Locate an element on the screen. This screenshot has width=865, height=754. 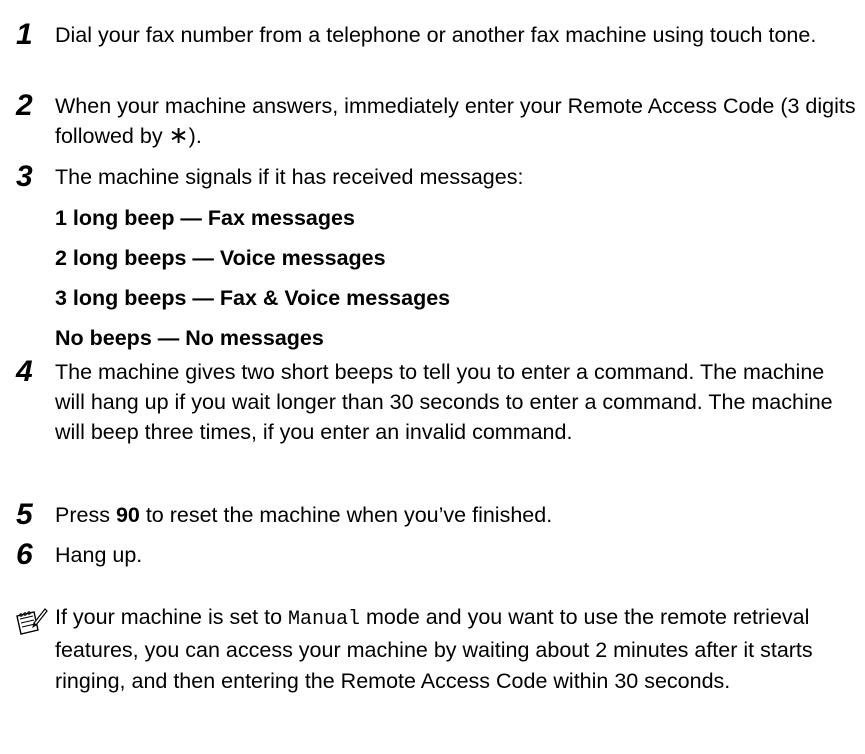
signal-item: 3 long beeps — Fax & Voice messages is located at coordinates (253, 298).